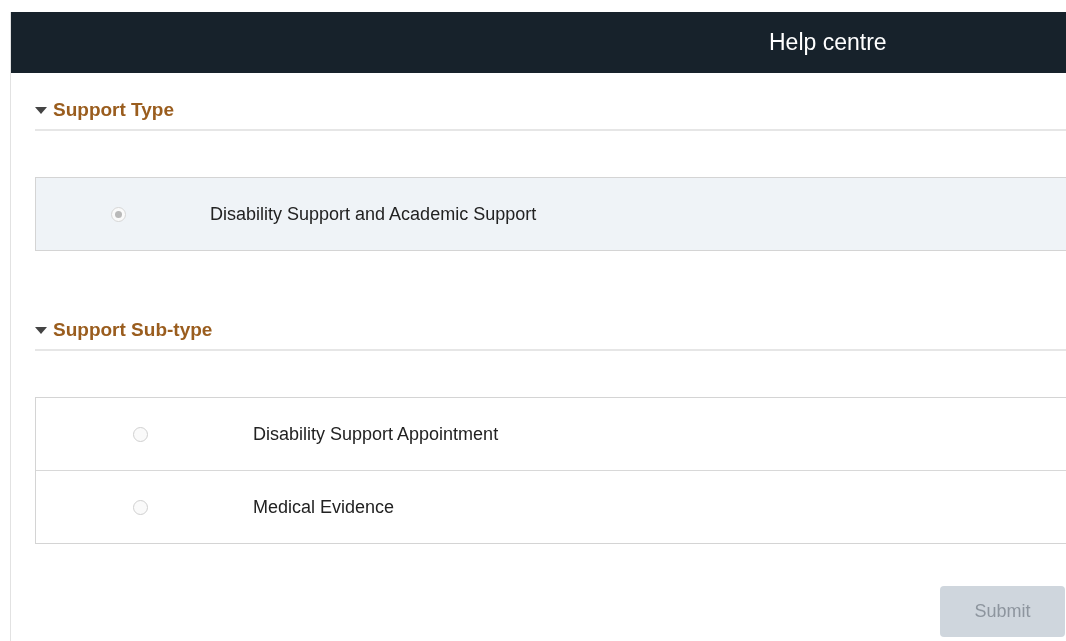 The height and width of the screenshot is (641, 1066). Describe the element at coordinates (376, 434) in the screenshot. I see `option-label: Disability Support Appointment` at that location.